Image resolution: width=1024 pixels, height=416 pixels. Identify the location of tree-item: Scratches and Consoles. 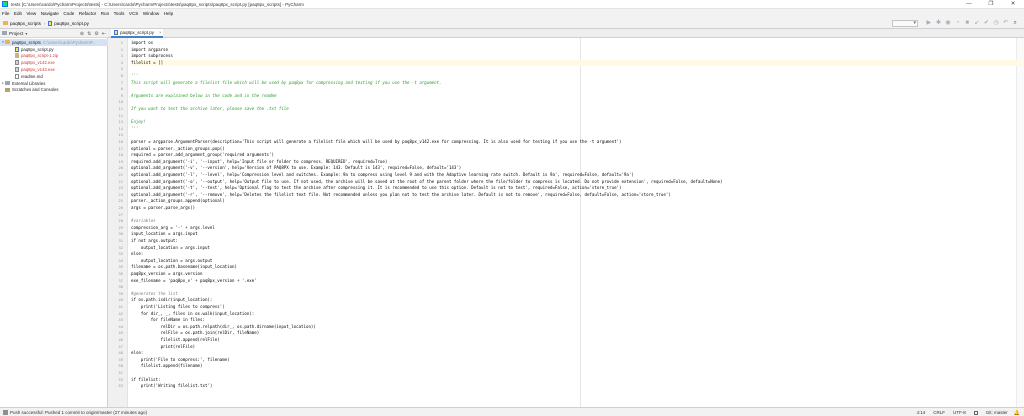
(54, 90).